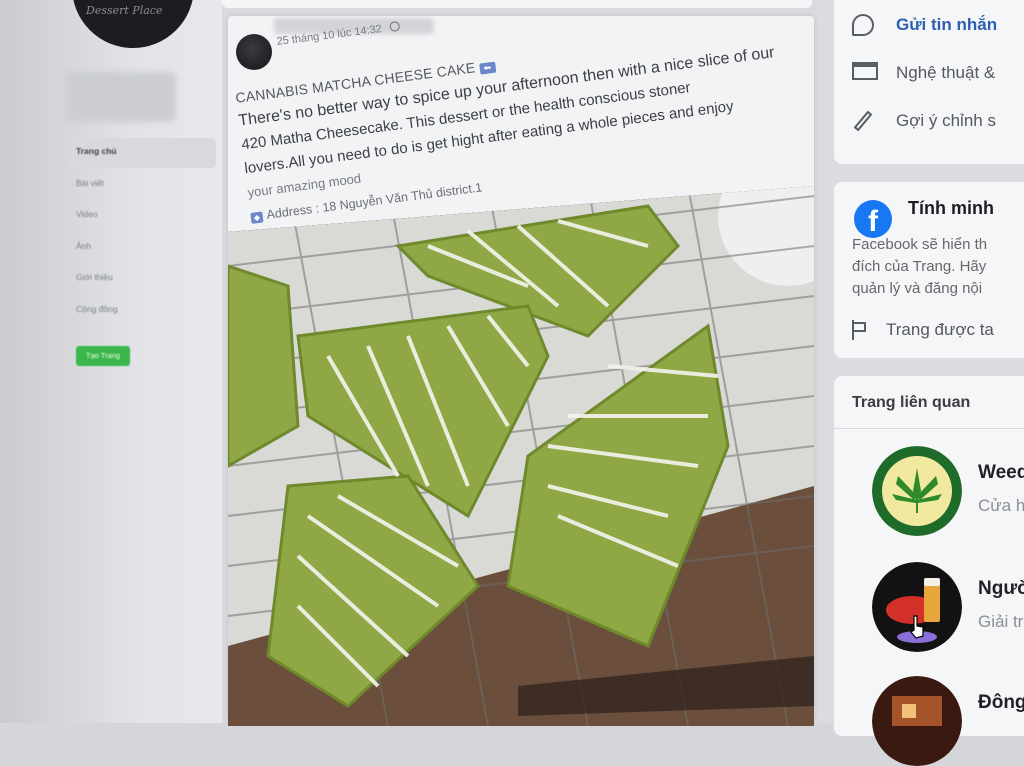  What do you see at coordinates (923, 330) in the screenshot?
I see `page-managed-link: Trang được ta` at bounding box center [923, 330].